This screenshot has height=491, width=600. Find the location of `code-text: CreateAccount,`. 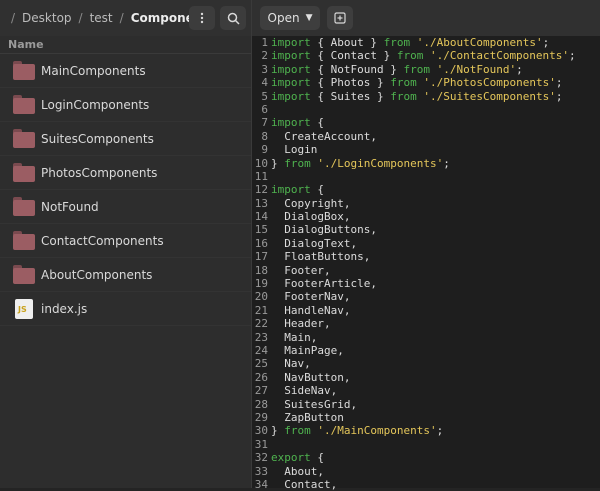

code-text: CreateAccount, is located at coordinates (324, 136).